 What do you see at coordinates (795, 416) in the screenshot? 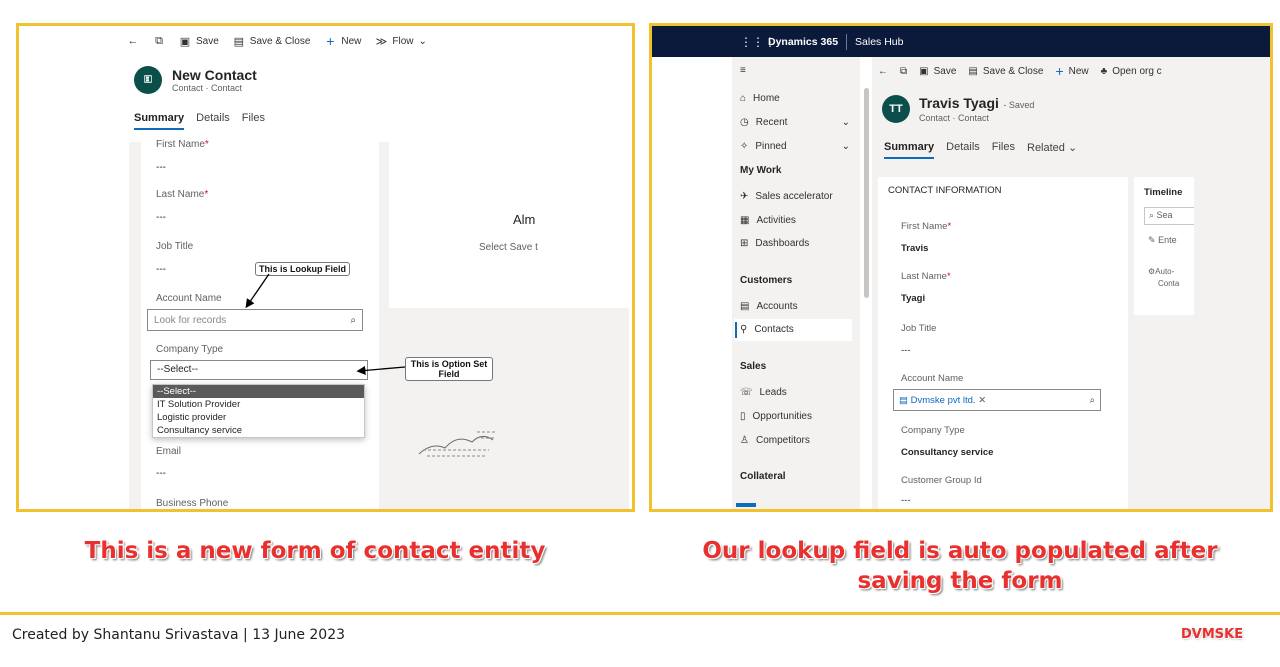
I see `sidebar-item-opportunities: ▯ Opportunities` at bounding box center [795, 416].